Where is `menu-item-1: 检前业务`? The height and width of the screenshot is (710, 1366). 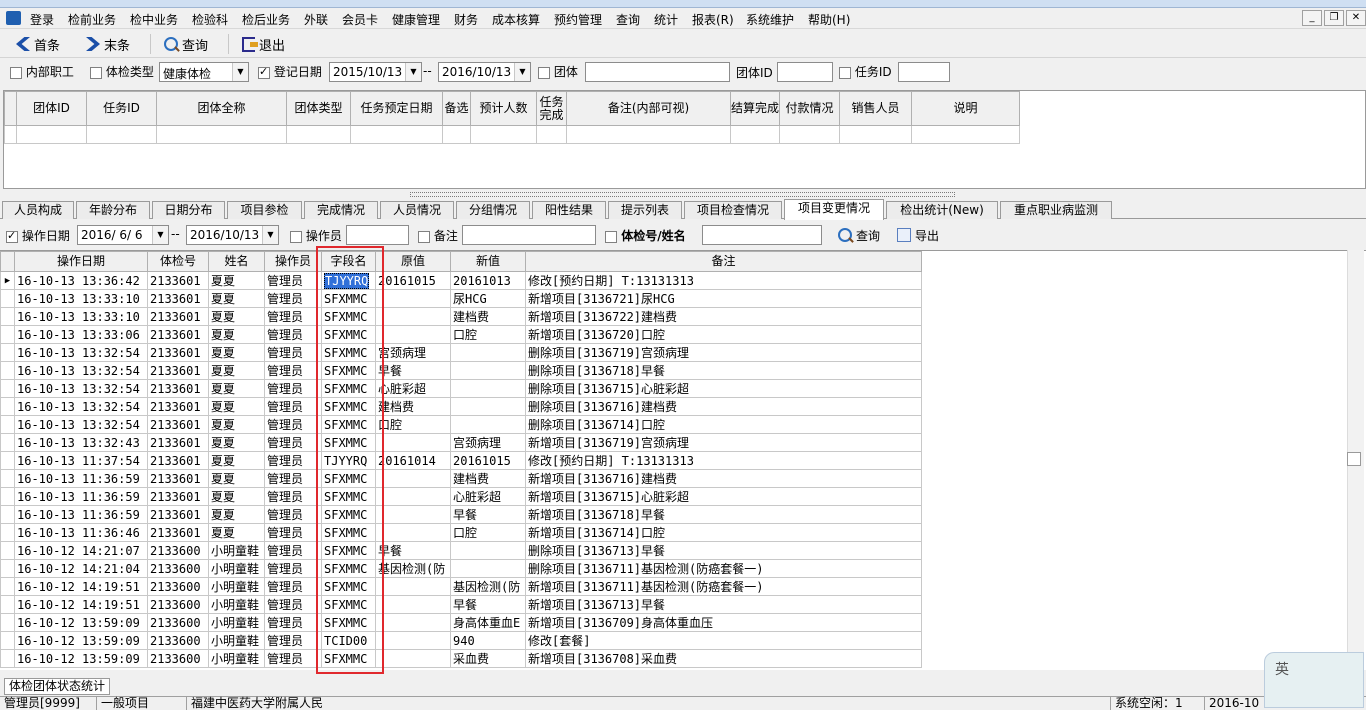 menu-item-1: 检前业务 is located at coordinates (92, 19).